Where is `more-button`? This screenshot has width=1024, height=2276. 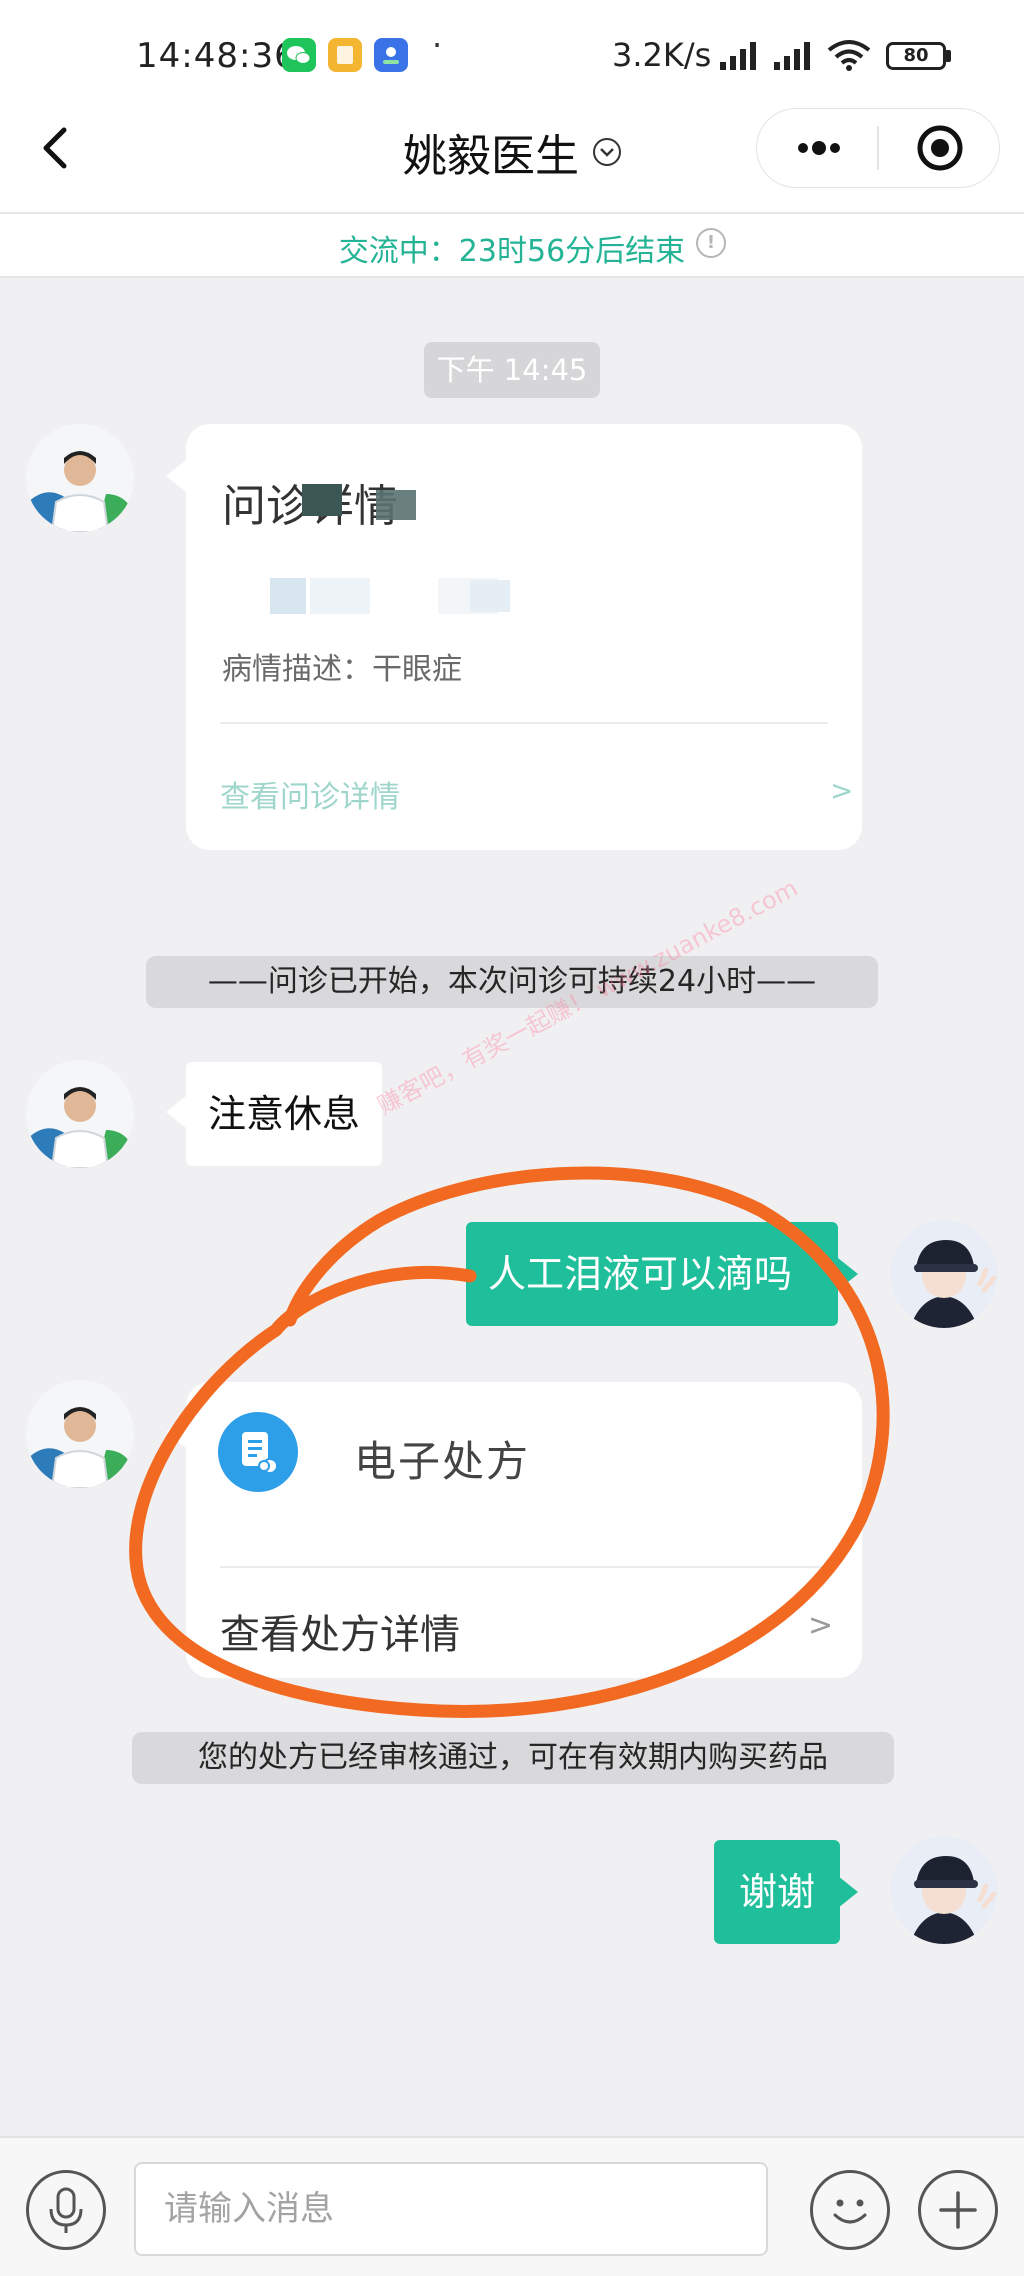 more-button is located at coordinates (819, 148).